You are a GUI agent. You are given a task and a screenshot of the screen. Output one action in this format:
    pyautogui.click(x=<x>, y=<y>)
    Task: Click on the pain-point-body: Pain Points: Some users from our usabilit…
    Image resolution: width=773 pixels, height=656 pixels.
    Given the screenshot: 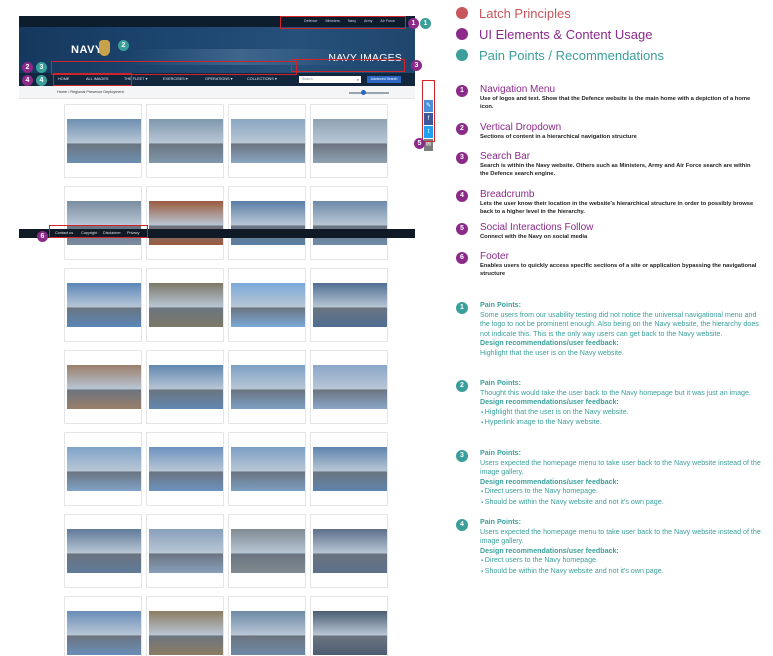 What is the action you would take?
    pyautogui.click(x=621, y=329)
    